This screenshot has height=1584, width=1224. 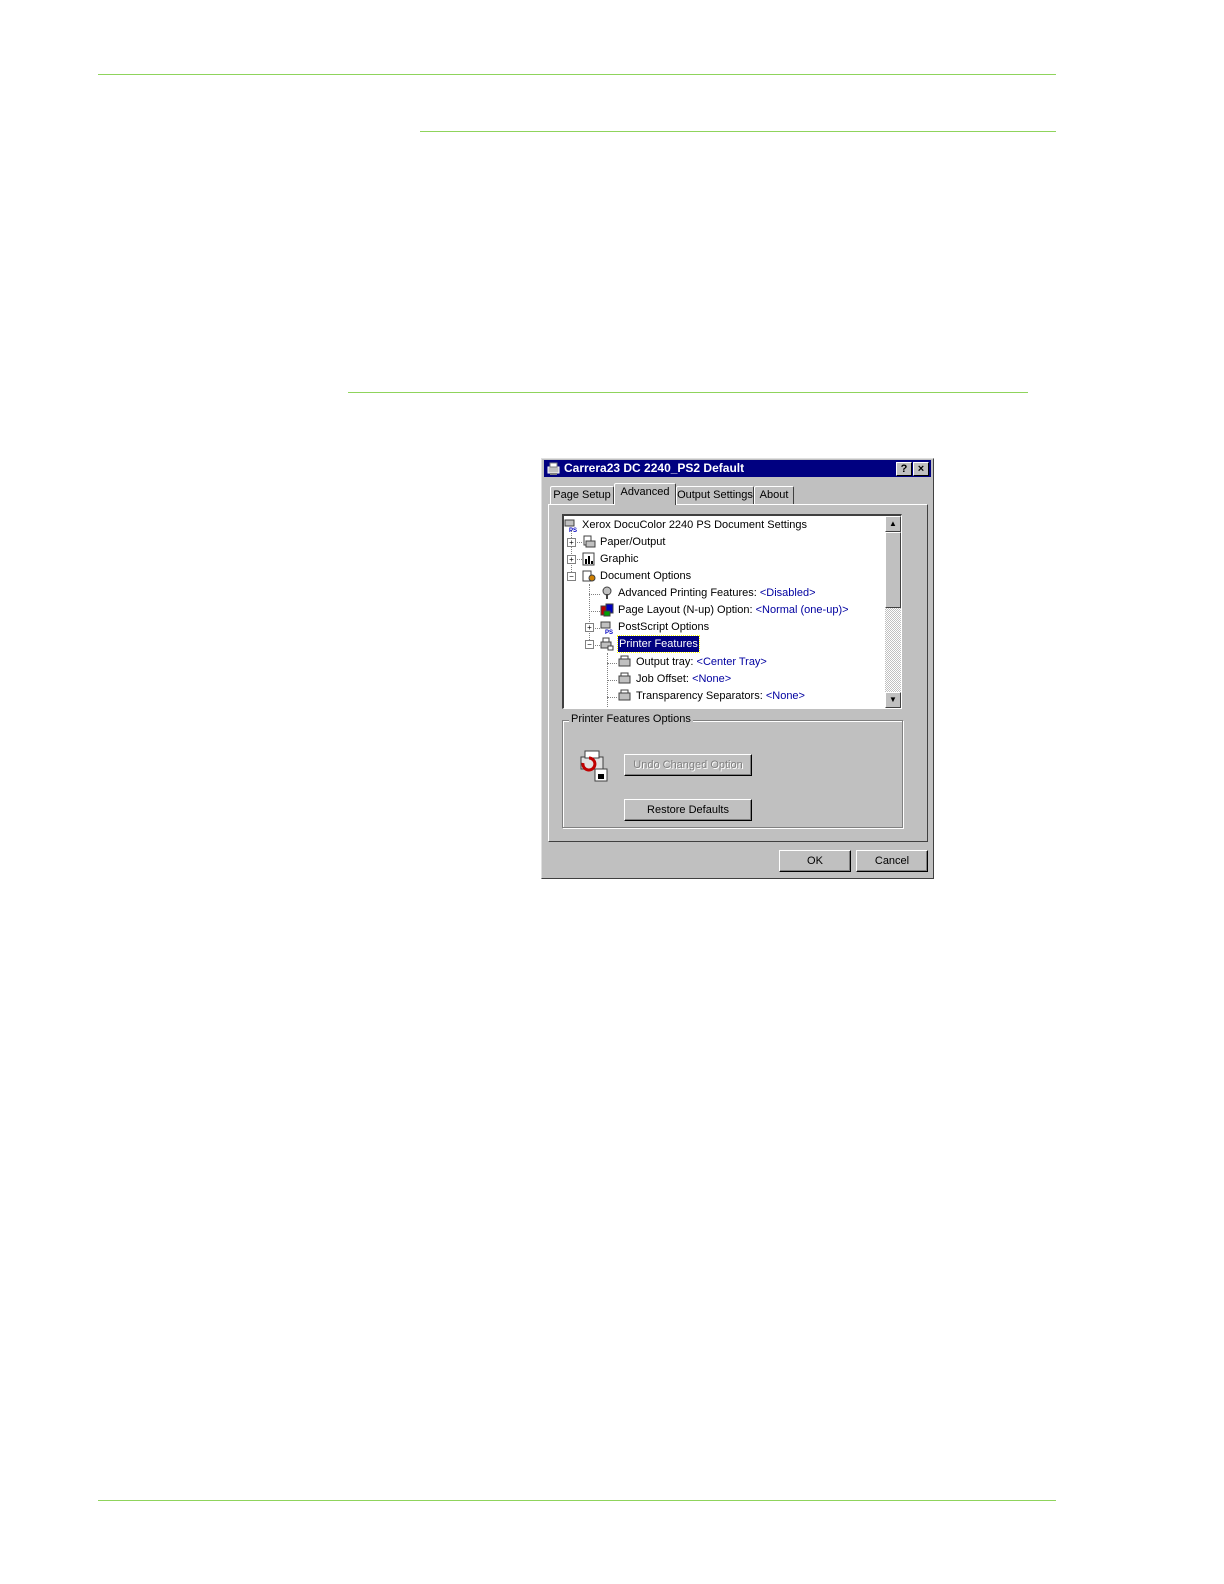 What do you see at coordinates (577, 74) in the screenshot?
I see `header-rule` at bounding box center [577, 74].